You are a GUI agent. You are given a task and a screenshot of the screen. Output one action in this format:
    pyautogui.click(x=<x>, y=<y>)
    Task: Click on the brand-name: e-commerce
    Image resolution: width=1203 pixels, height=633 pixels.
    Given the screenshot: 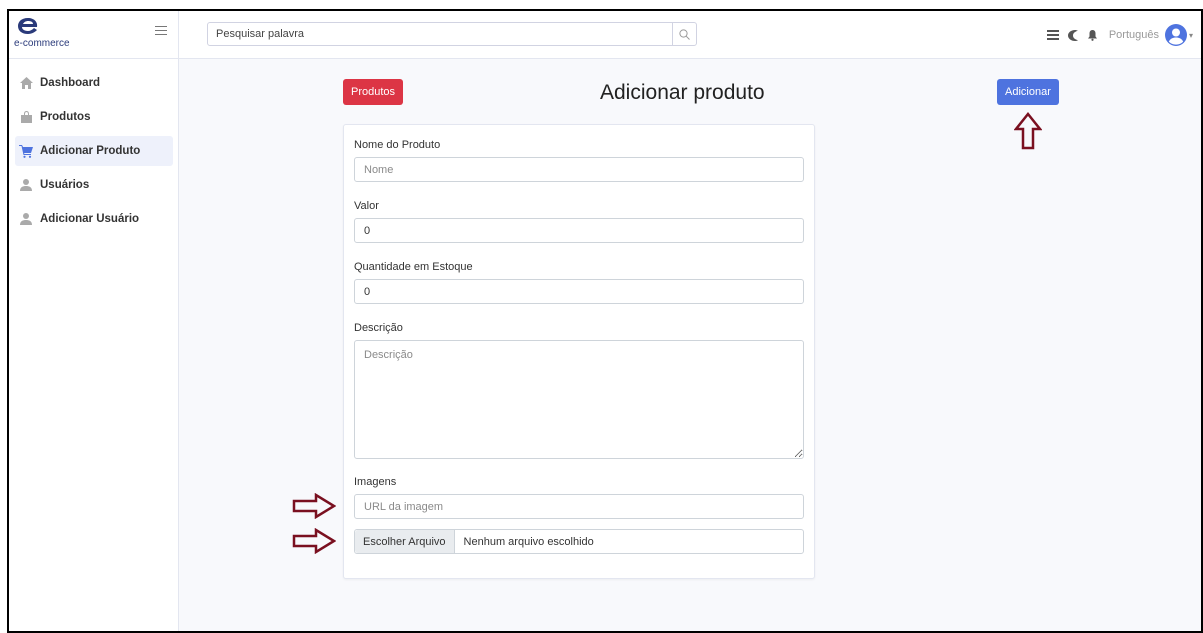 What is the action you would take?
    pyautogui.click(x=42, y=43)
    